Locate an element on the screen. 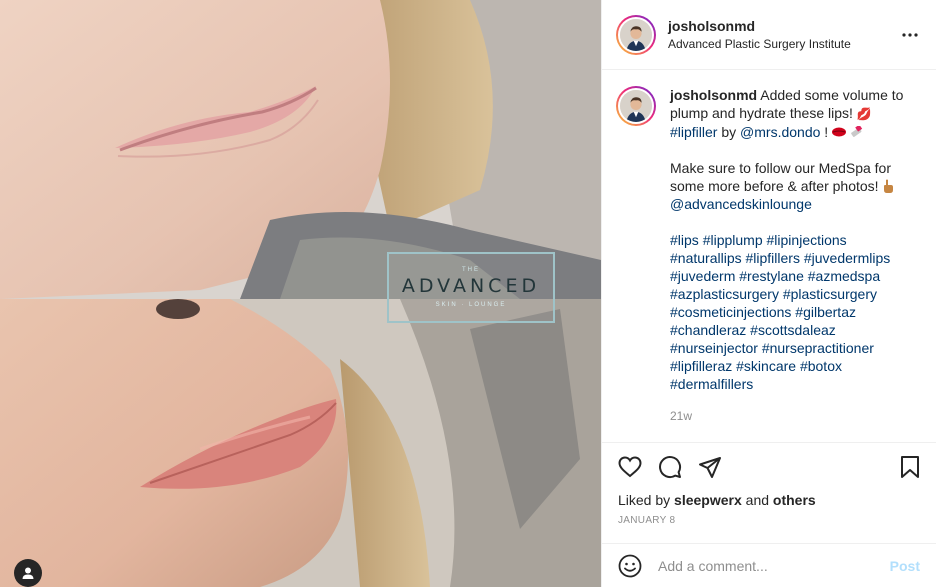  hashtag-link: #lipinjections is located at coordinates (807, 240).